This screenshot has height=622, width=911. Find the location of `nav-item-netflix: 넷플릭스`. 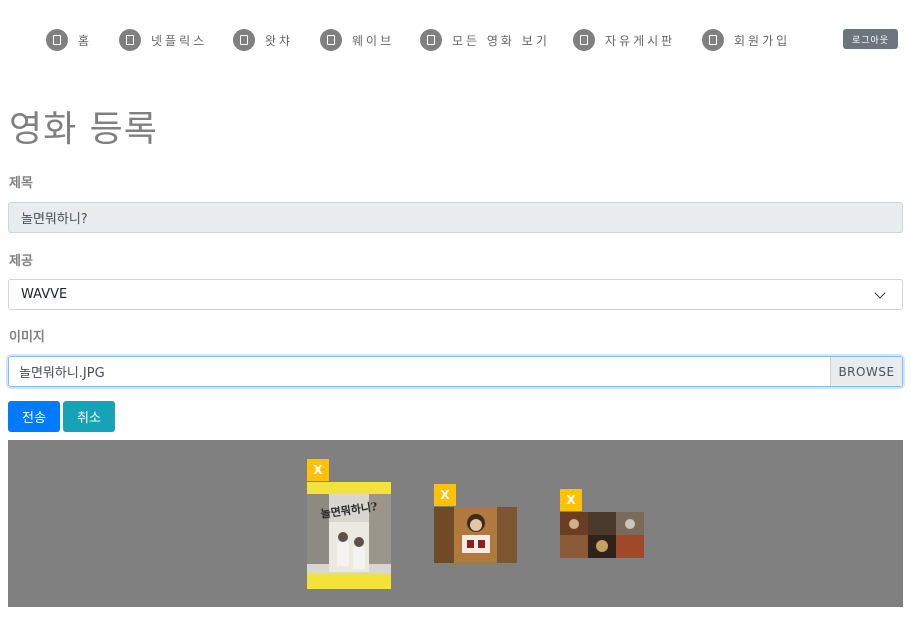

nav-item-netflix: 넷플릭스 is located at coordinates (163, 40).